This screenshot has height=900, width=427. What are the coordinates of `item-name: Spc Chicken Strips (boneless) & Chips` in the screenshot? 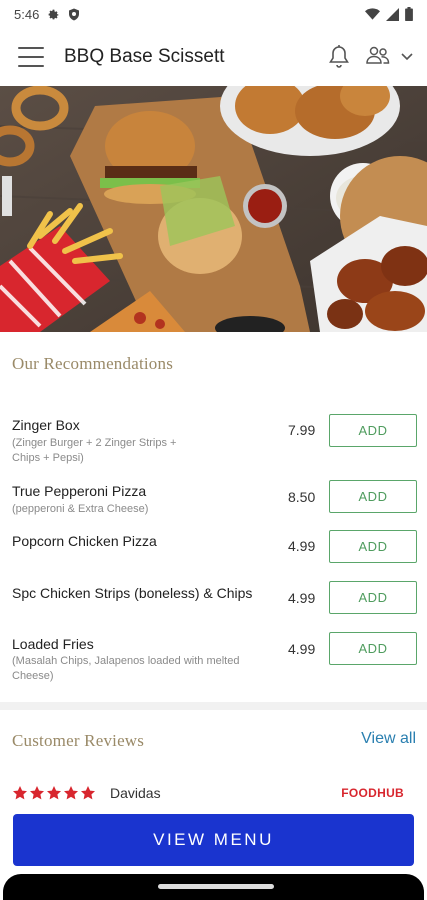 It's located at (132, 593).